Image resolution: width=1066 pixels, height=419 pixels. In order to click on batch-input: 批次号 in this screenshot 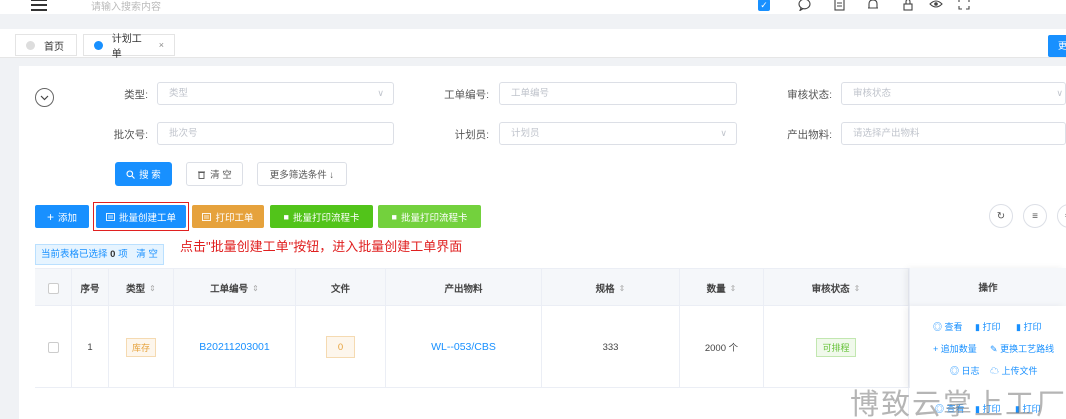, I will do `click(275, 133)`.